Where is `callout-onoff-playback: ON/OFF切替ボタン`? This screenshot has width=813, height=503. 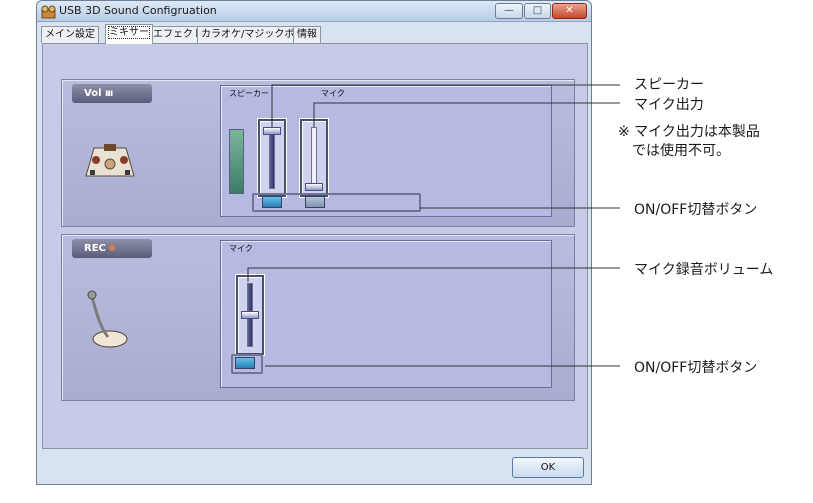
callout-onoff-playback: ON/OFF切替ボタン is located at coordinates (696, 210).